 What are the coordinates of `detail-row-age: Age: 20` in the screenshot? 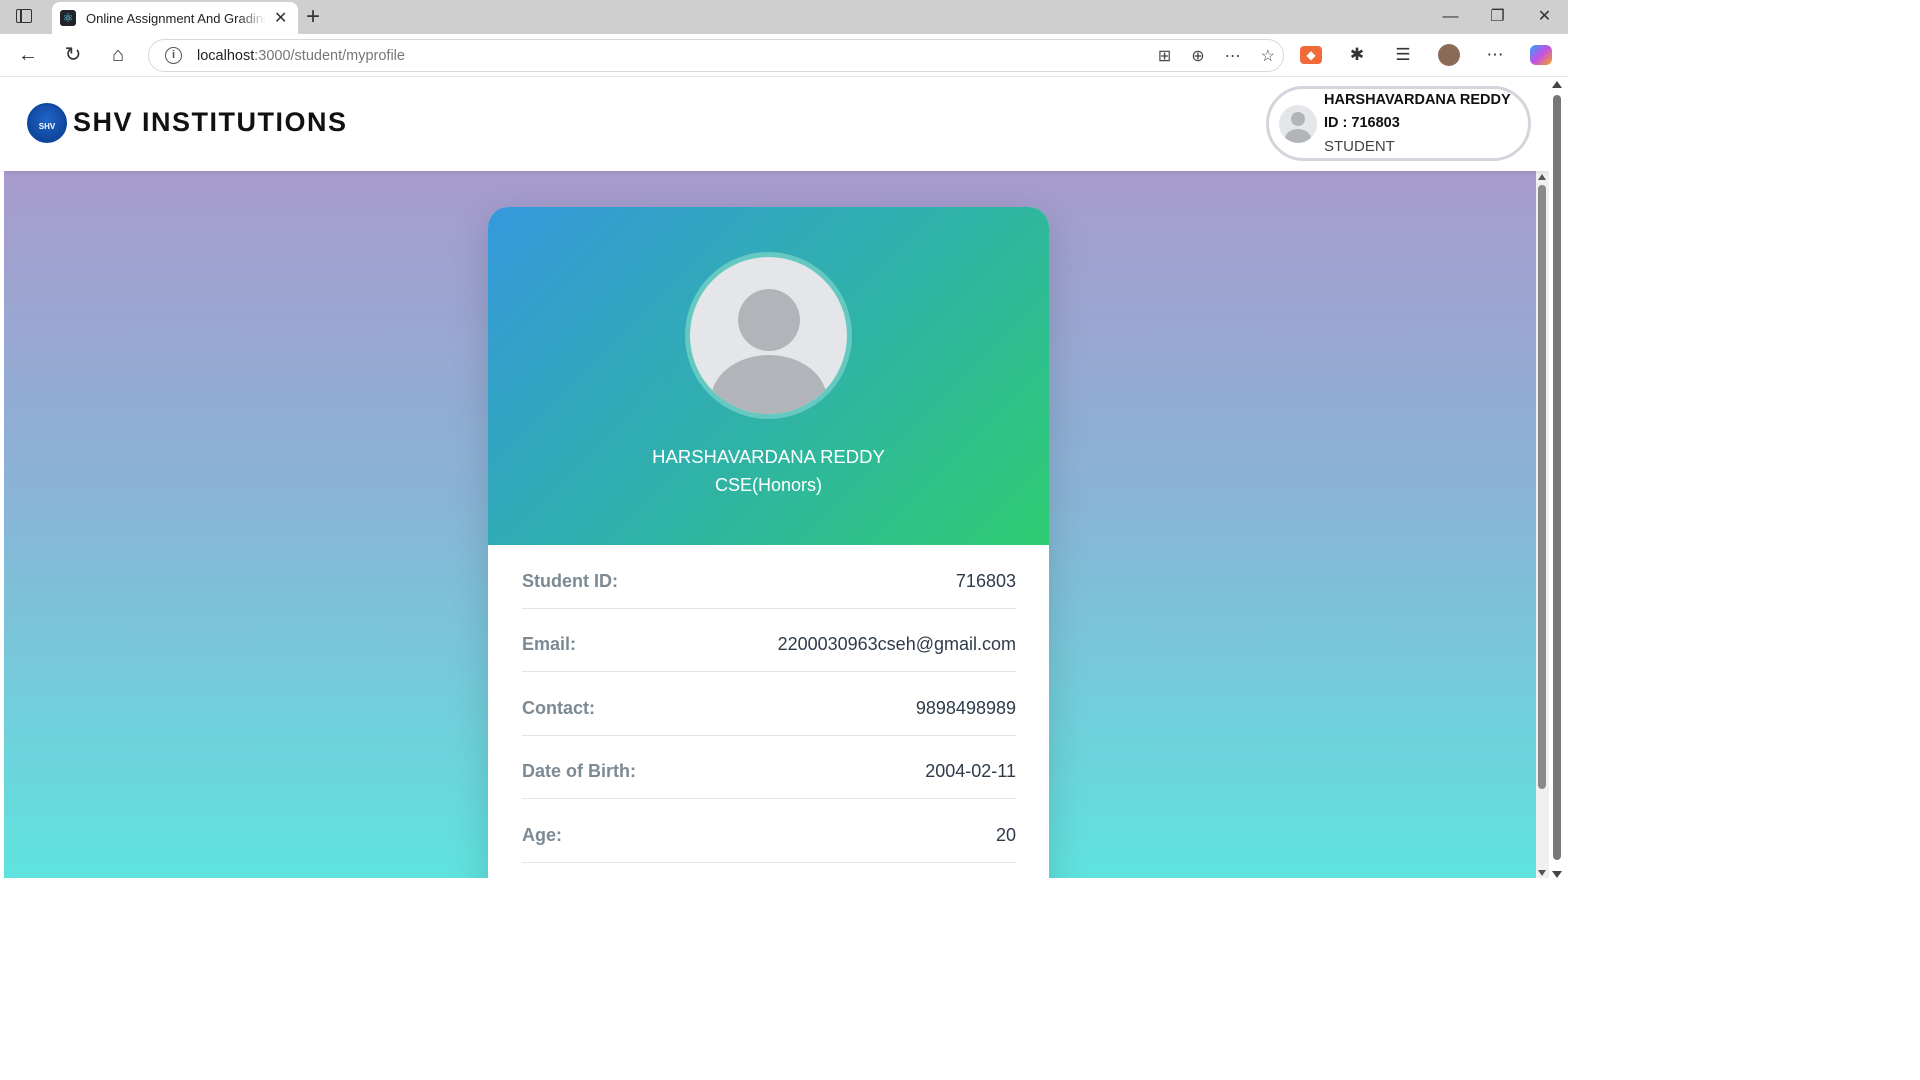 It's located at (769, 831).